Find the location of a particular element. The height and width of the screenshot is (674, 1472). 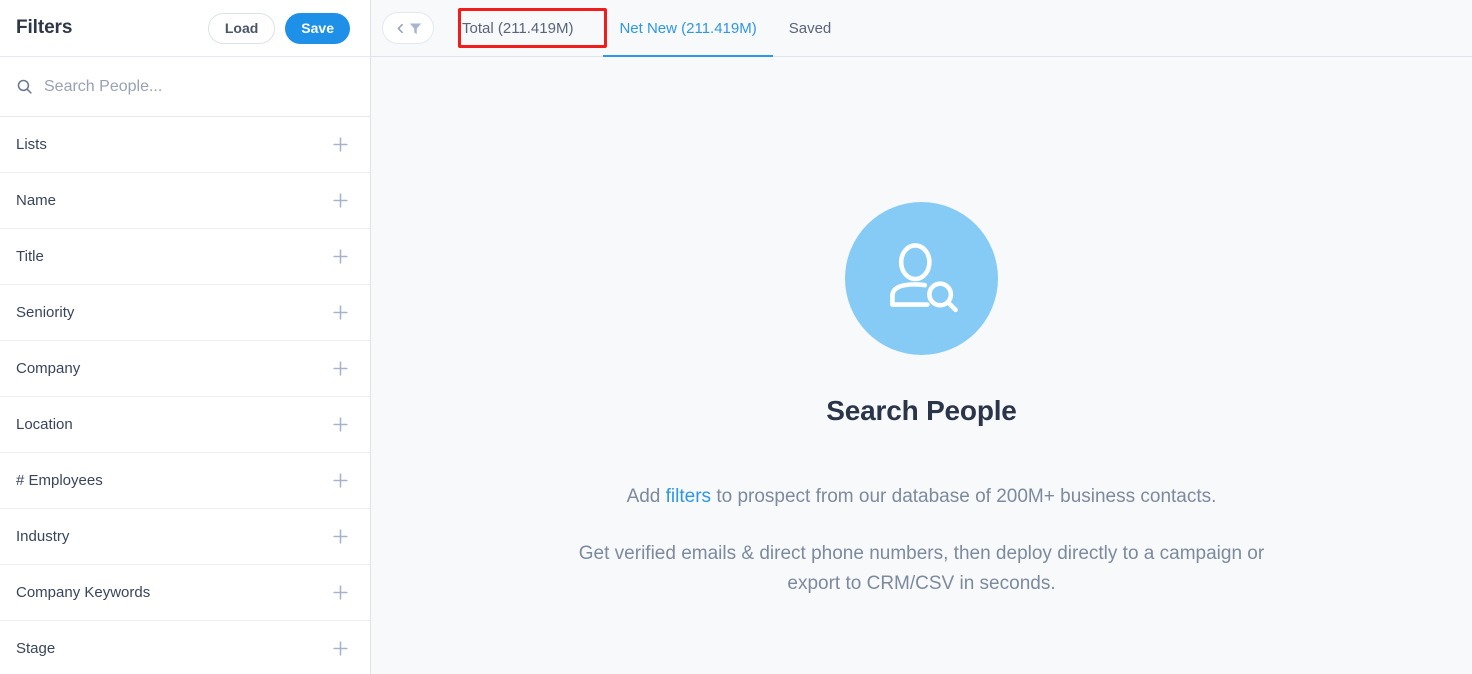

search-input is located at coordinates (199, 86).